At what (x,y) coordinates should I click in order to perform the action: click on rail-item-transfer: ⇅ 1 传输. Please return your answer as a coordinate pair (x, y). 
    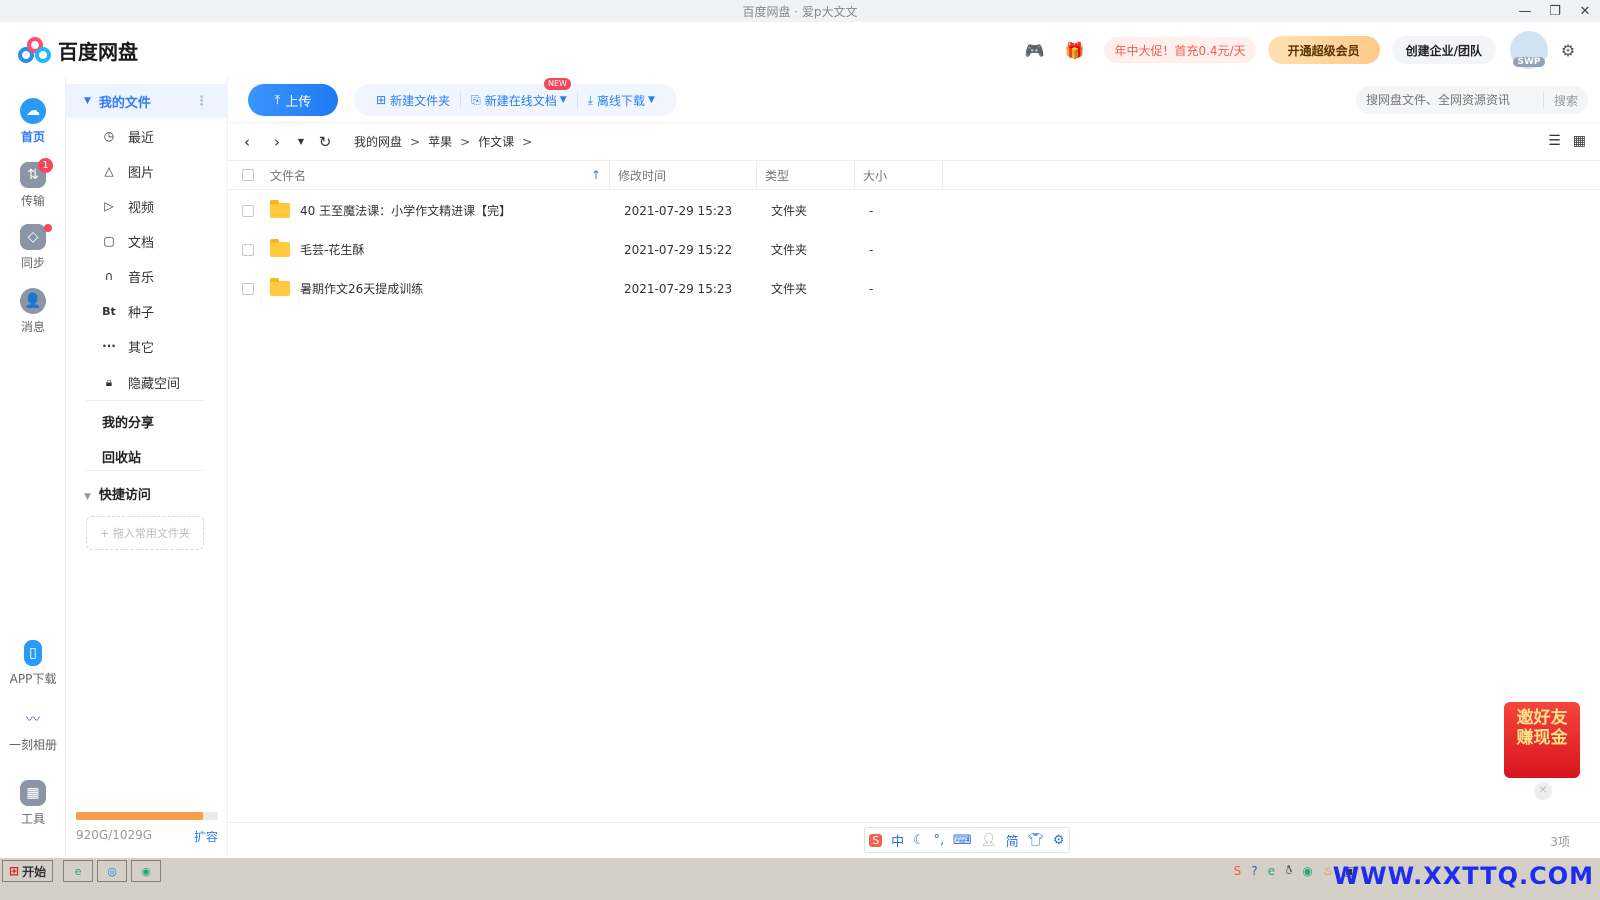
    Looking at the image, I should click on (33, 183).